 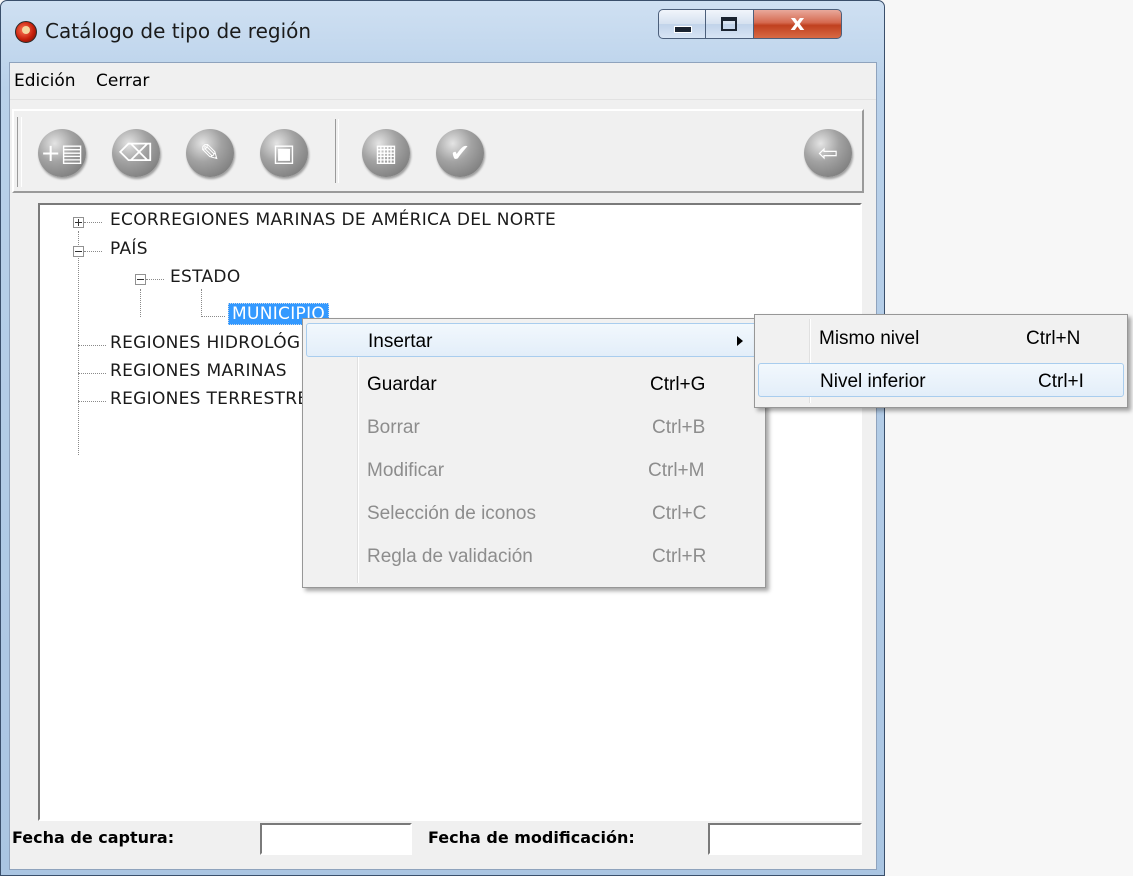 I want to click on menu-item-modificar: Modificar Ctrl+M, so click(x=534, y=470).